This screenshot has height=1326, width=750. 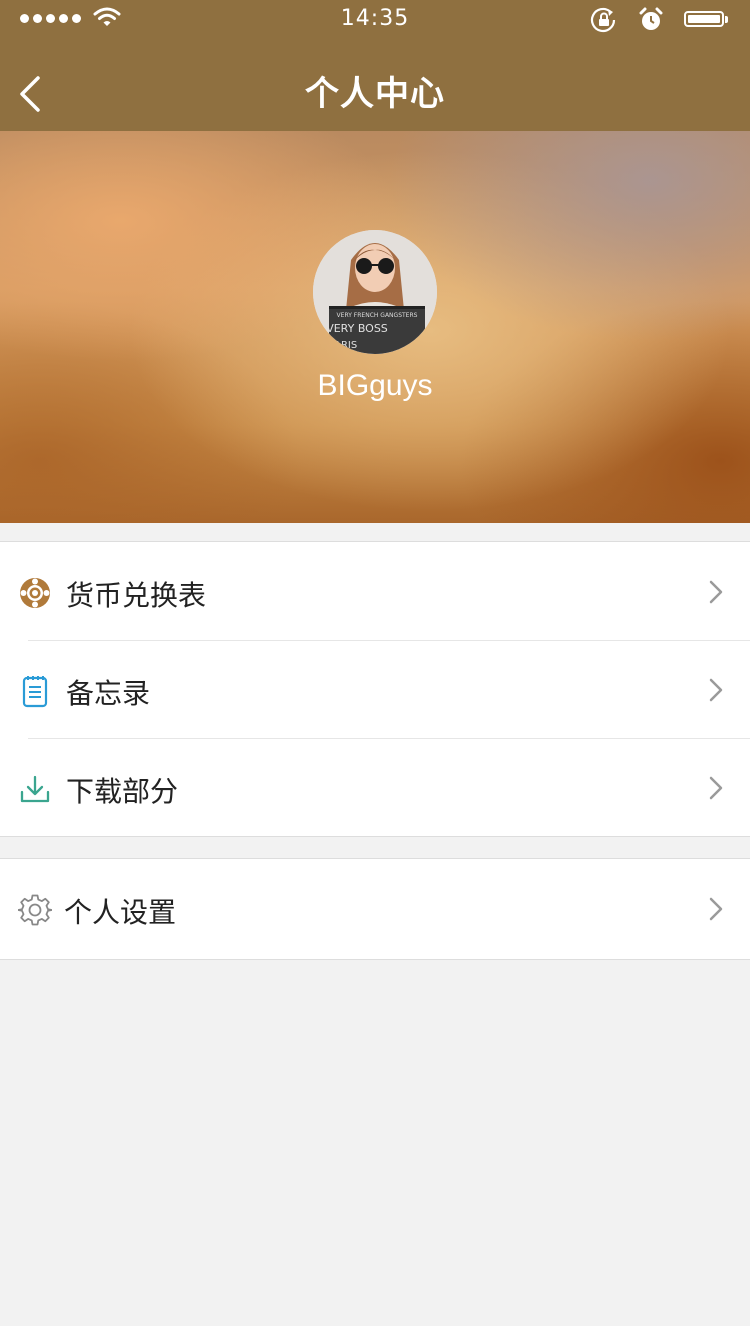 What do you see at coordinates (343, 345) in the screenshot?
I see `avatar-sign-text-3: PARIS` at bounding box center [343, 345].